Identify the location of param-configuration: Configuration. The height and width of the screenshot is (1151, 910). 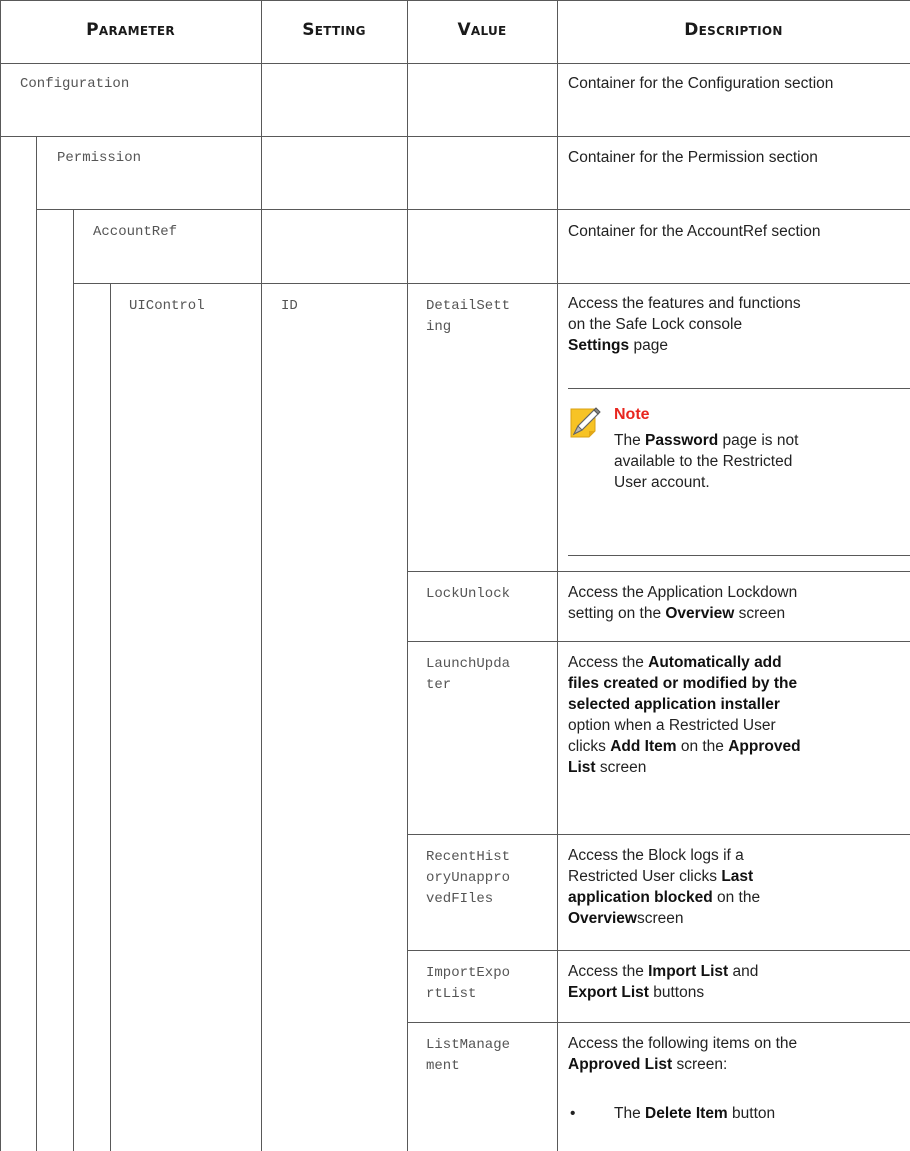
(75, 84).